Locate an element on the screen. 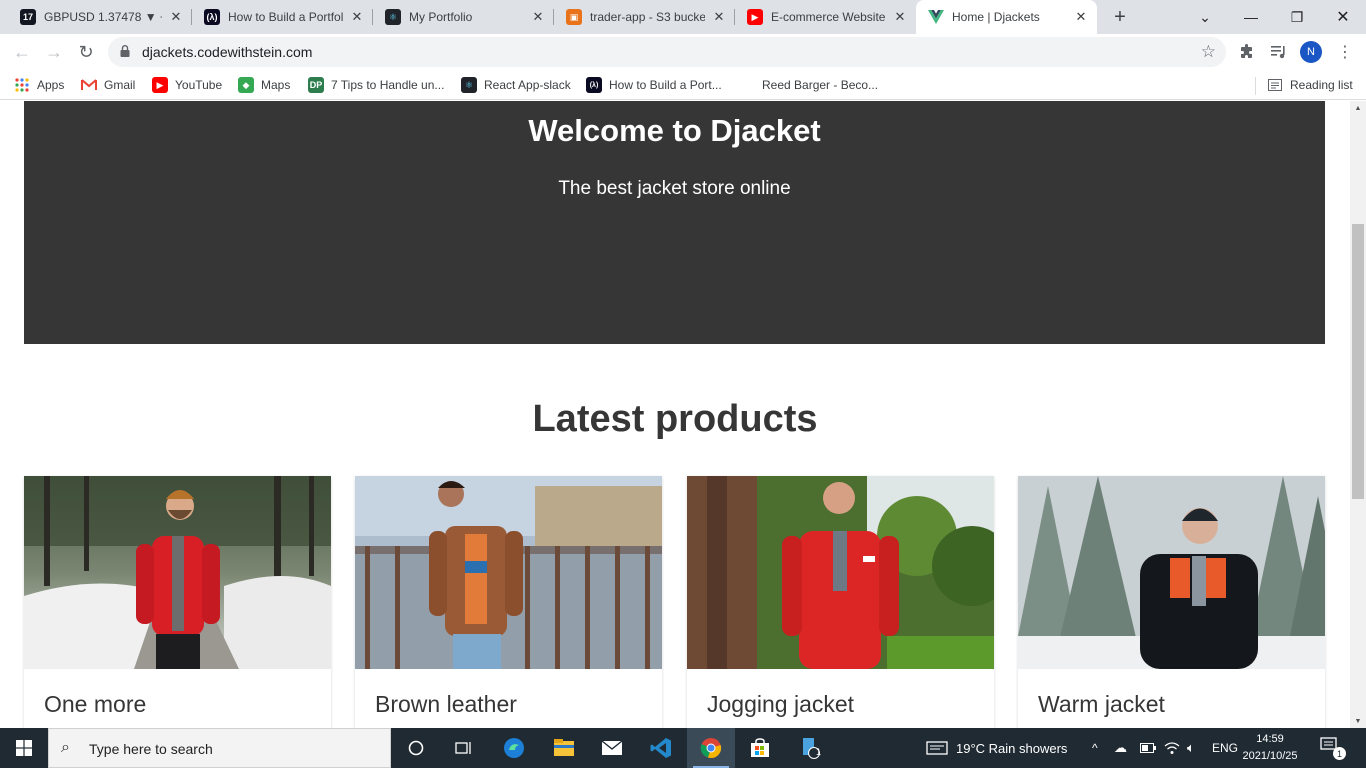  back-button: ← is located at coordinates (22, 52).